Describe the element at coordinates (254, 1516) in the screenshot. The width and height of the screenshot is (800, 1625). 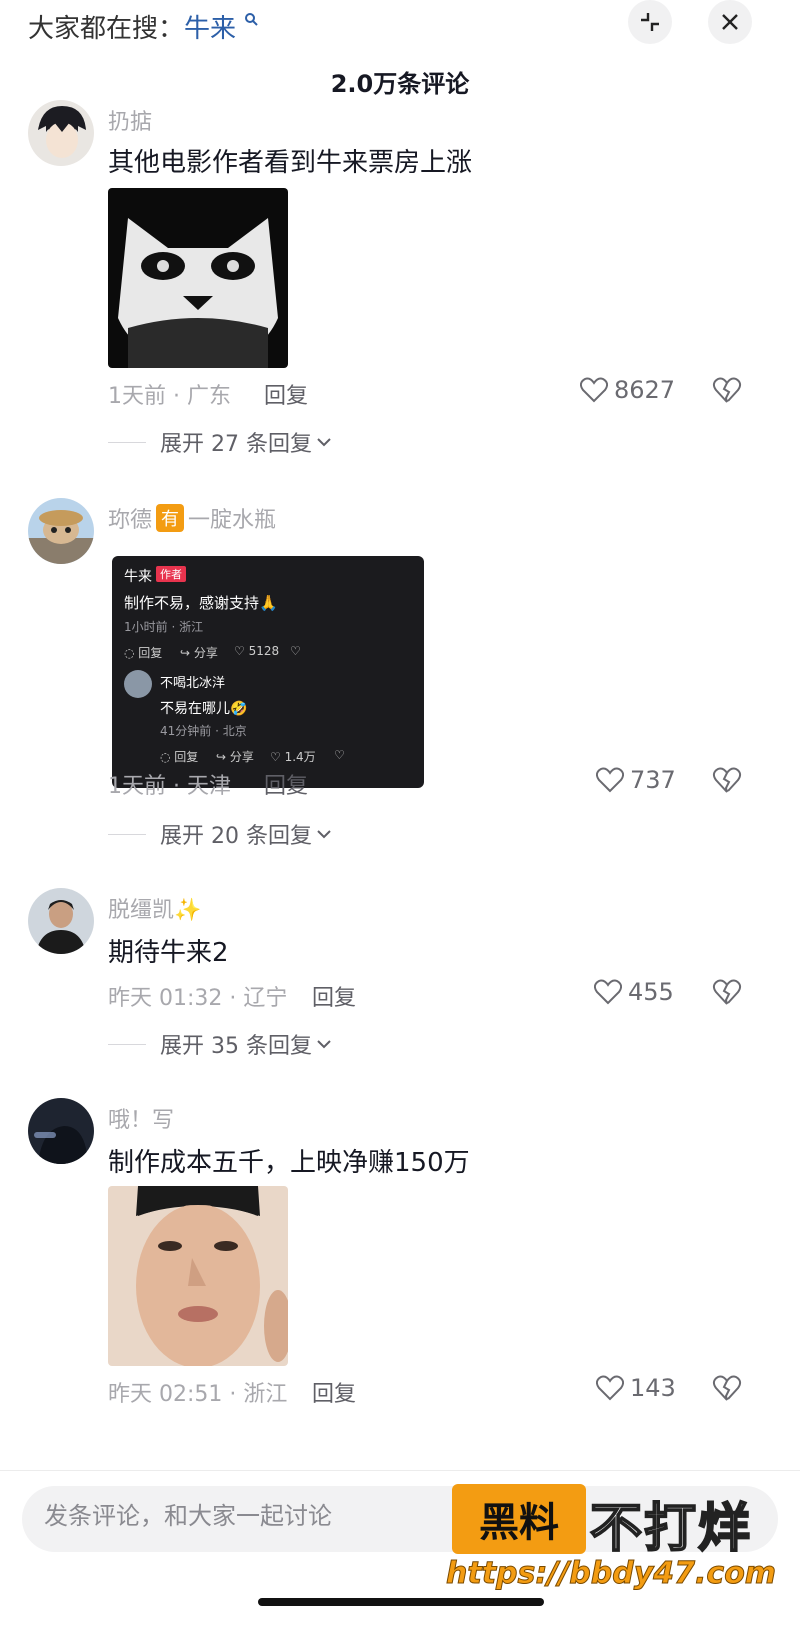
I see `comment-input` at that location.